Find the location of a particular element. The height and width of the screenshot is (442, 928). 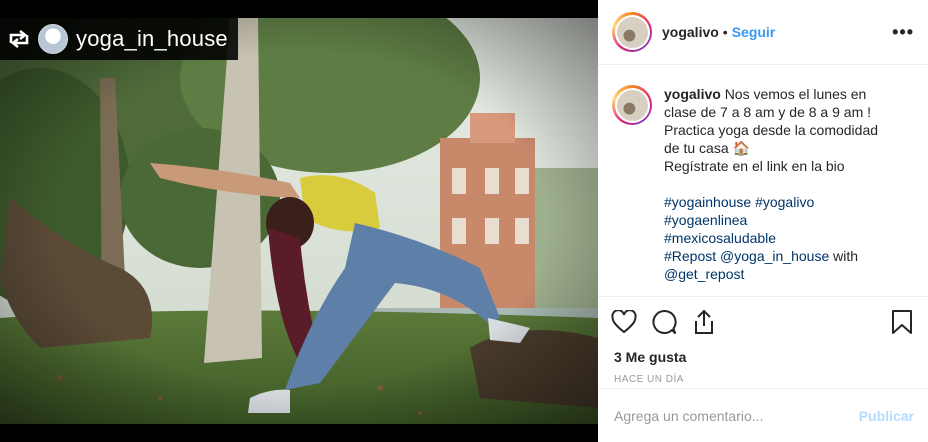

hashtag-link: #yogainhouse #yogalivo is located at coordinates (771, 202).